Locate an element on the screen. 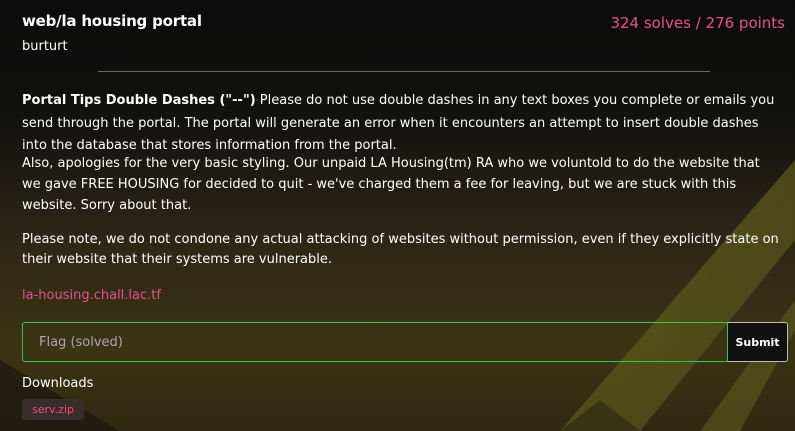 The height and width of the screenshot is (431, 795). flag-submit-form: Submit is located at coordinates (405, 342).